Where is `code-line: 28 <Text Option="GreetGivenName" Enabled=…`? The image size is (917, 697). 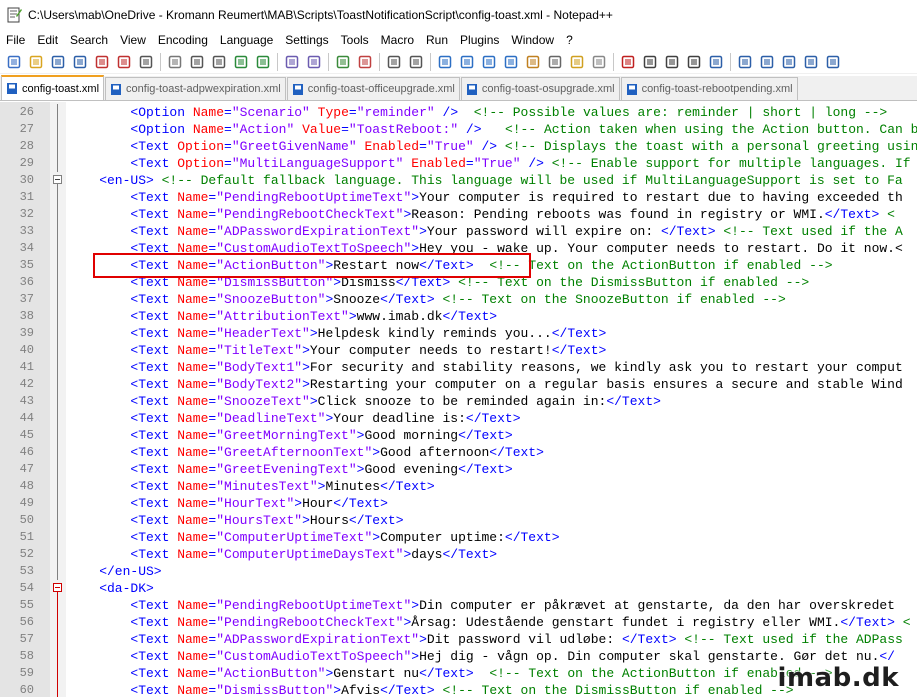 code-line: 28 <Text Option="GreetGivenName" Enabled=… is located at coordinates (468, 146).